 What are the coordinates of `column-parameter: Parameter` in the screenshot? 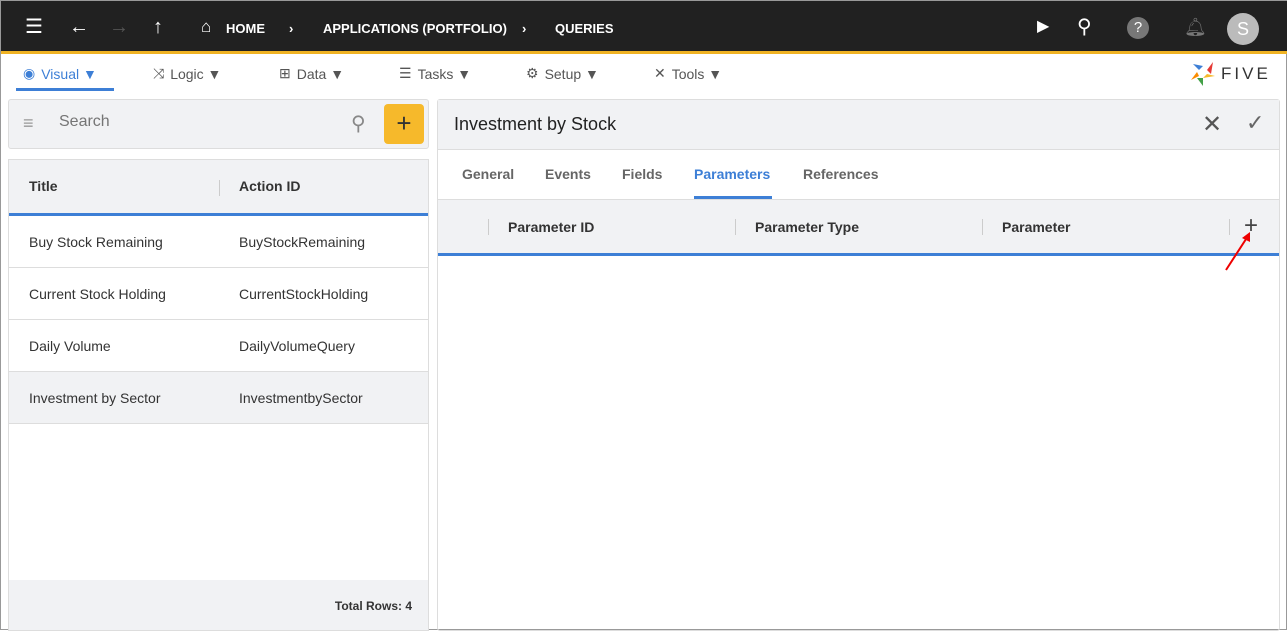 It's located at (1036, 227).